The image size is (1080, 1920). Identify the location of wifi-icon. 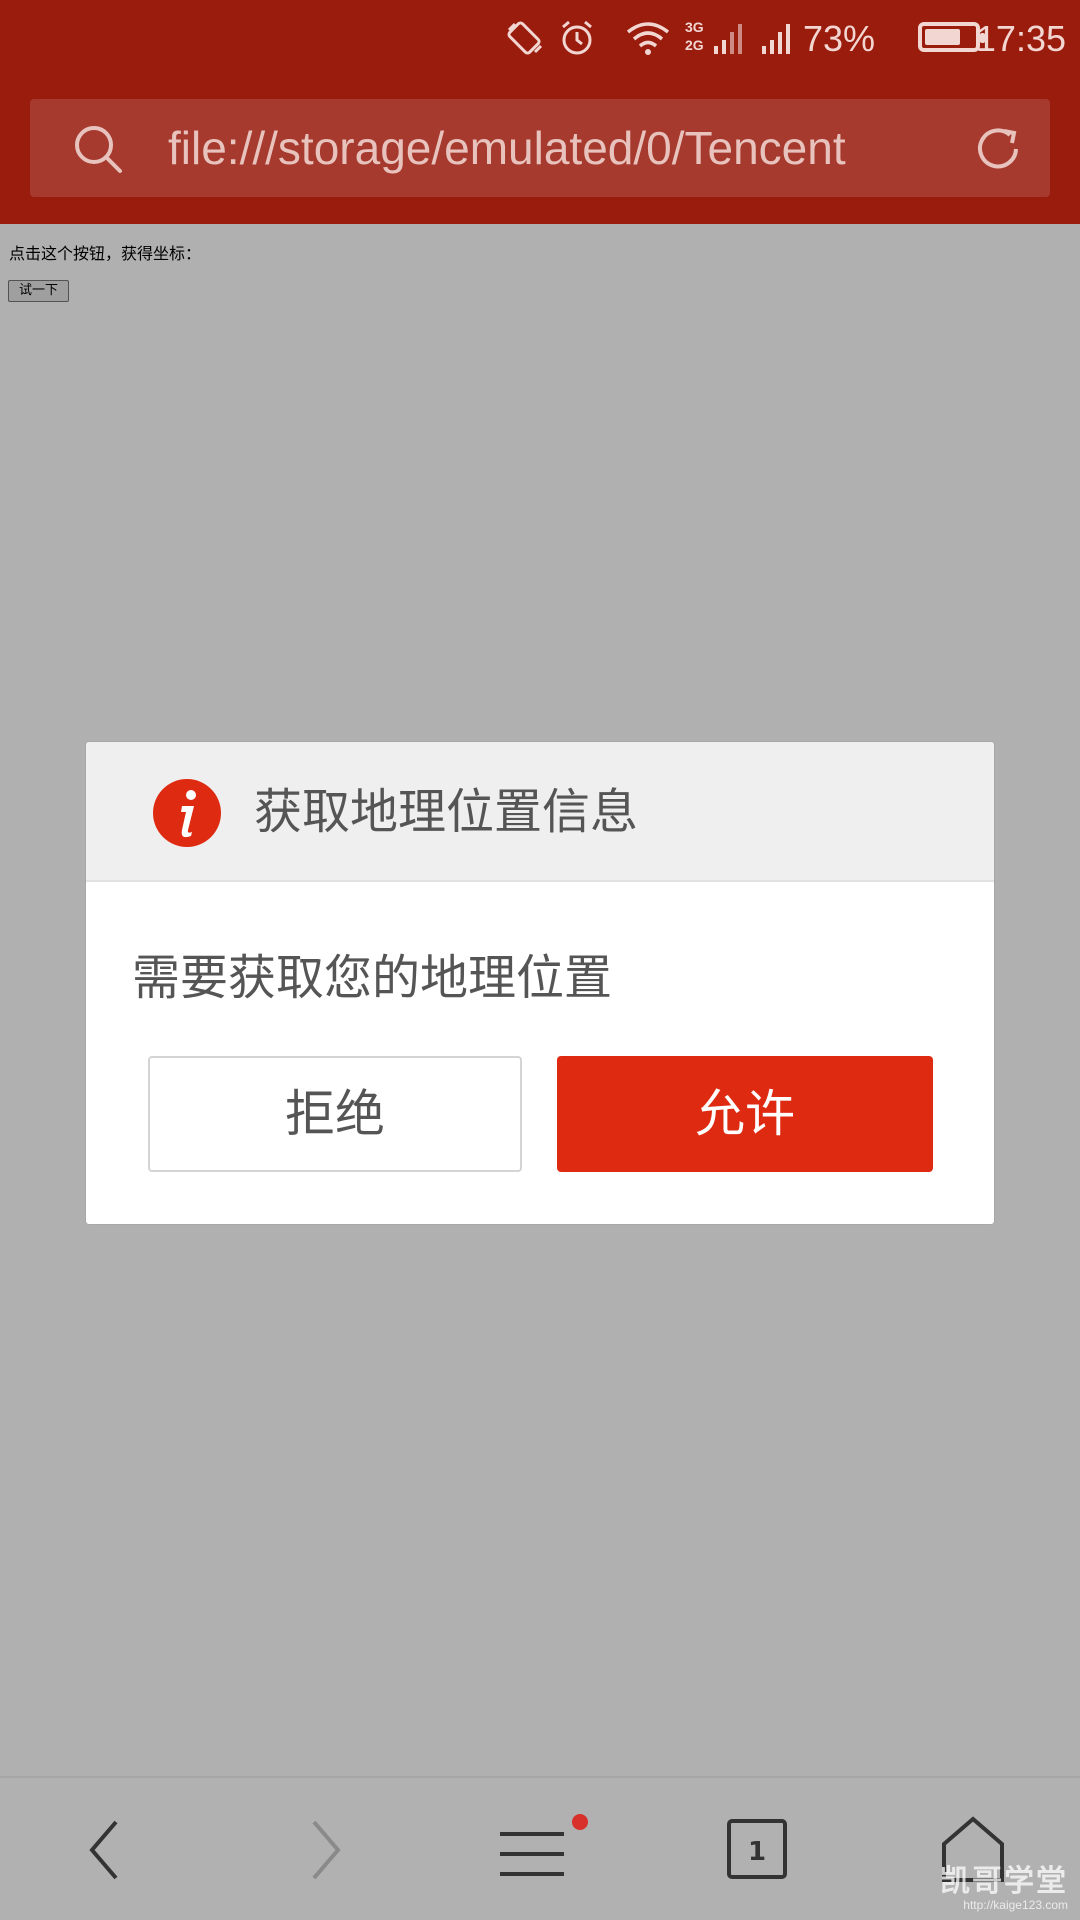
(648, 38).